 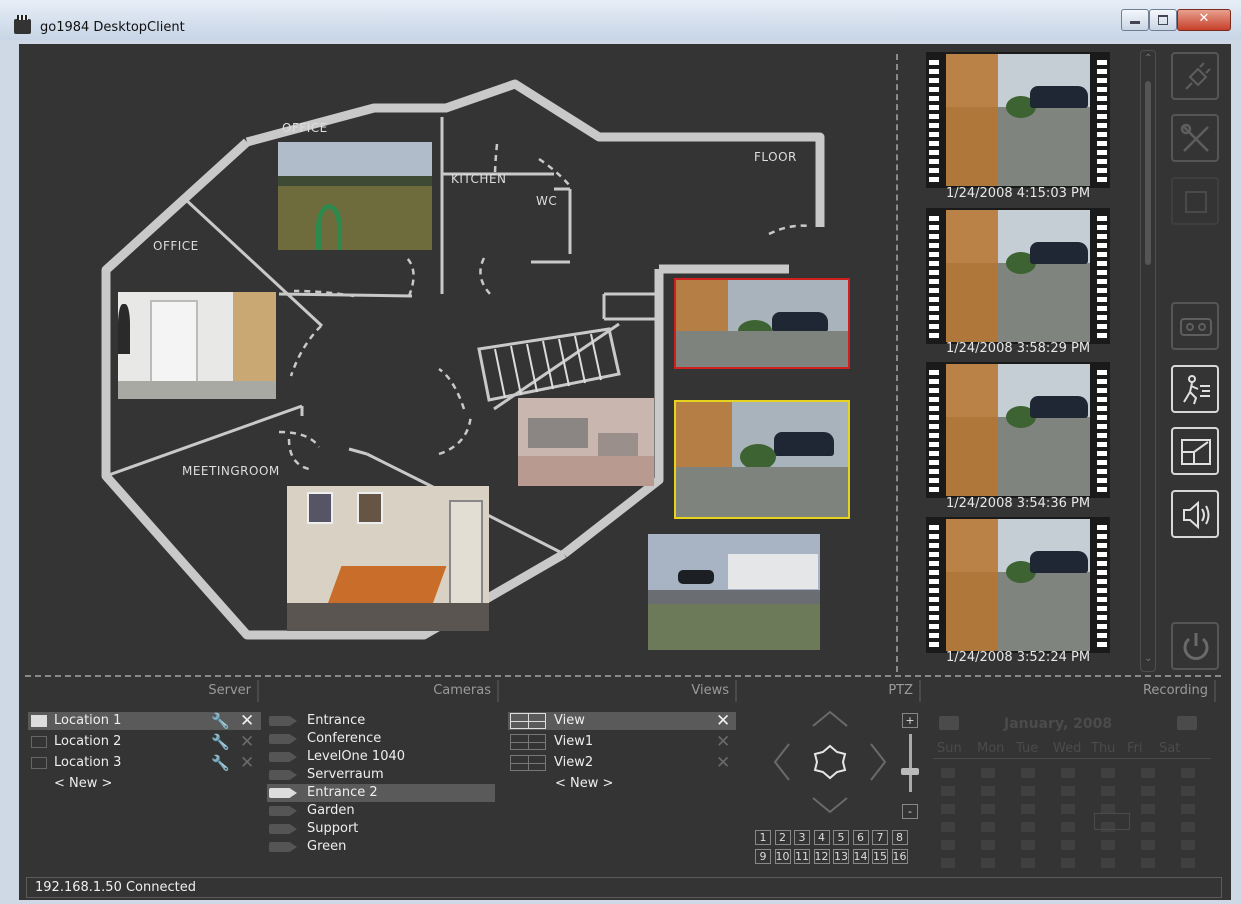 I want to click on audio-button, so click(x=1195, y=514).